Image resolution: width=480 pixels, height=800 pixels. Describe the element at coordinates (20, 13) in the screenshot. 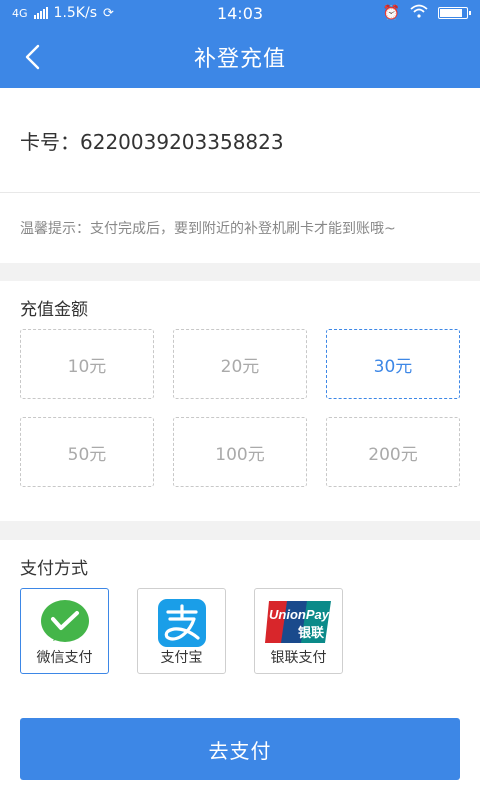

I see `network-type: 4G` at that location.